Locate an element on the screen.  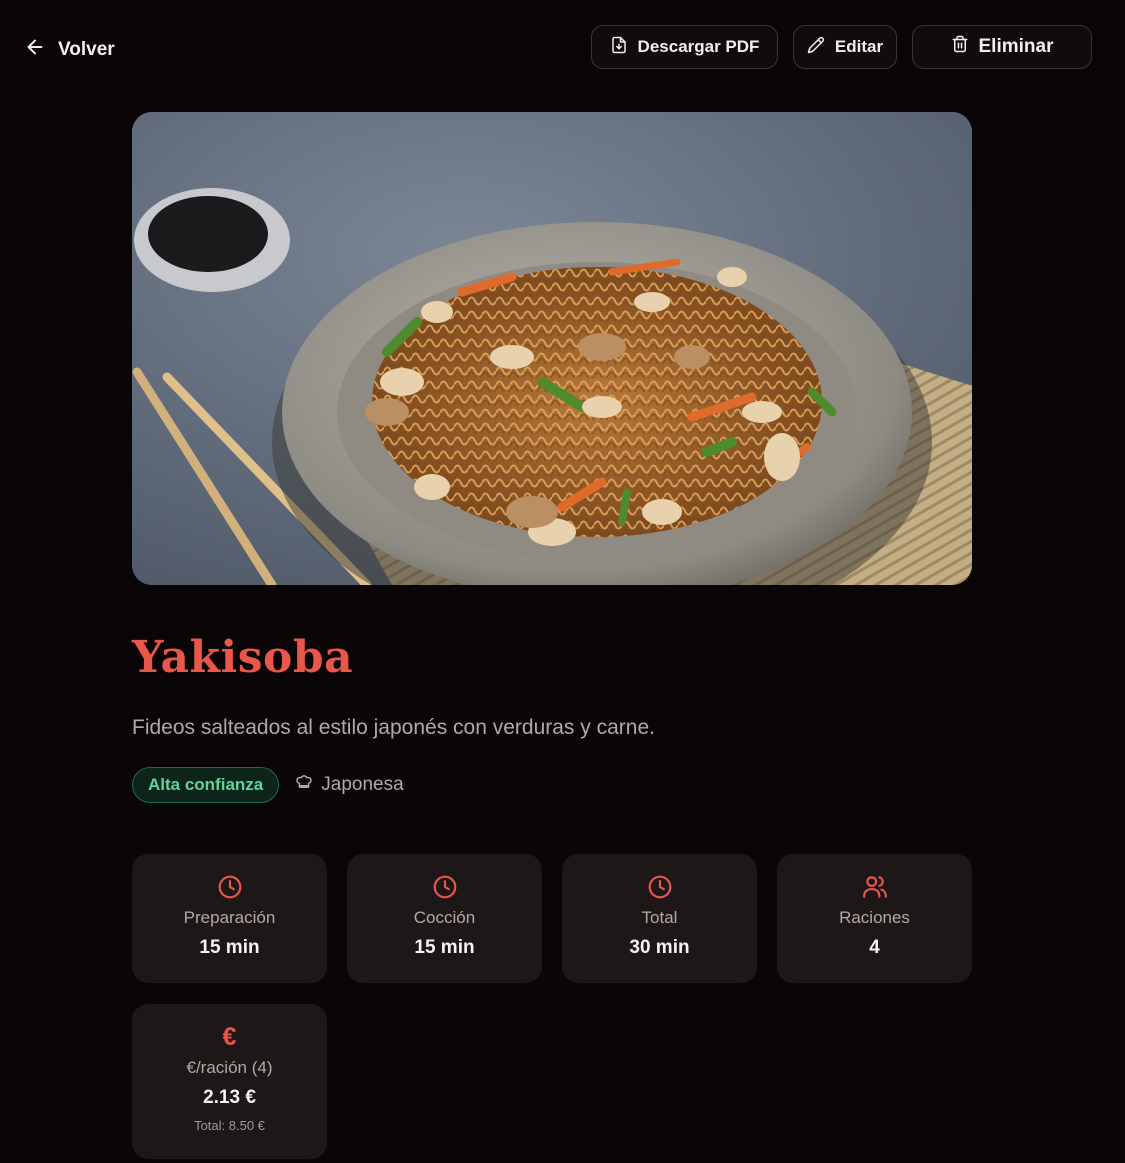
stat-card-cost-per-serving: € €/ración (4) 2.13 € Total: 8.50 € is located at coordinates (229, 1081).